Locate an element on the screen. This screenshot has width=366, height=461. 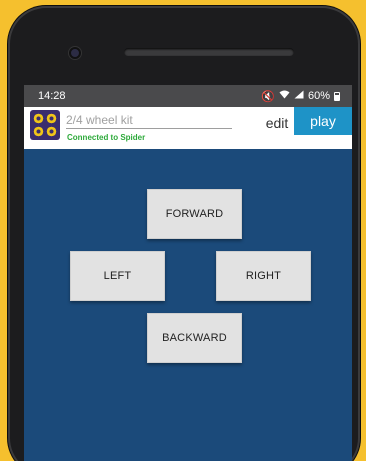
play-button: play is located at coordinates (323, 121).